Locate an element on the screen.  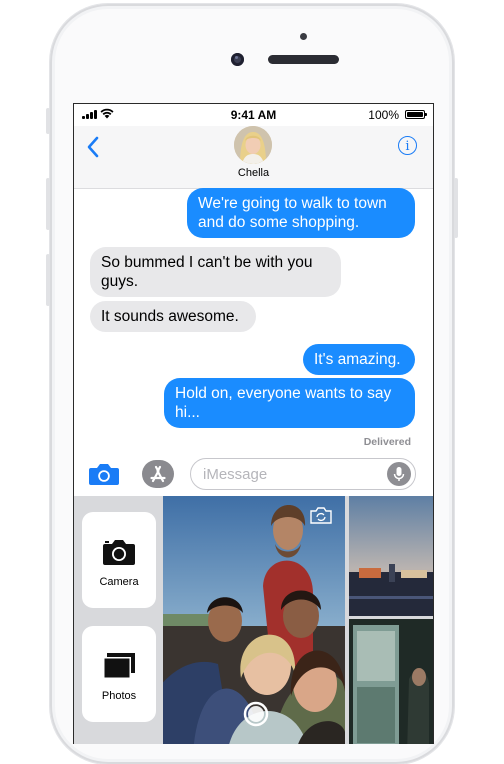
battery-icon is located at coordinates (416, 114).